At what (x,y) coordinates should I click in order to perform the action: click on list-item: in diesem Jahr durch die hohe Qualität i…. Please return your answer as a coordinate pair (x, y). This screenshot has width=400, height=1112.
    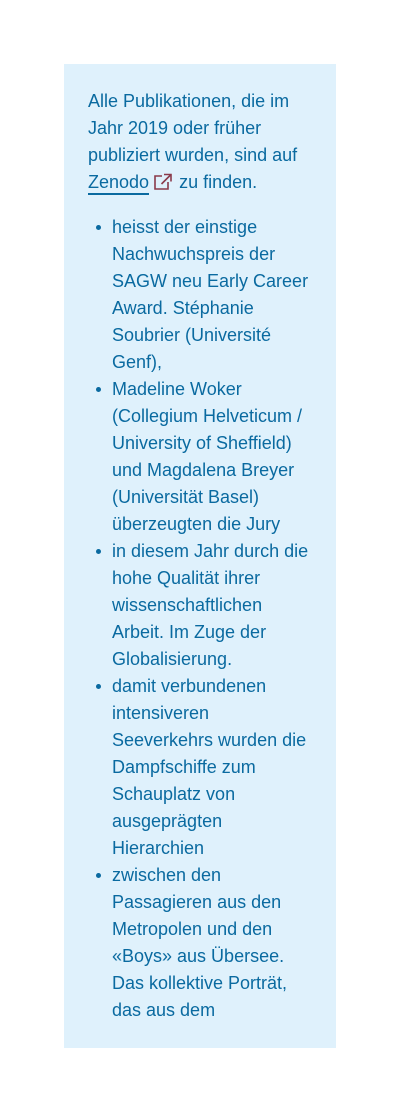
    Looking at the image, I should click on (204, 605).